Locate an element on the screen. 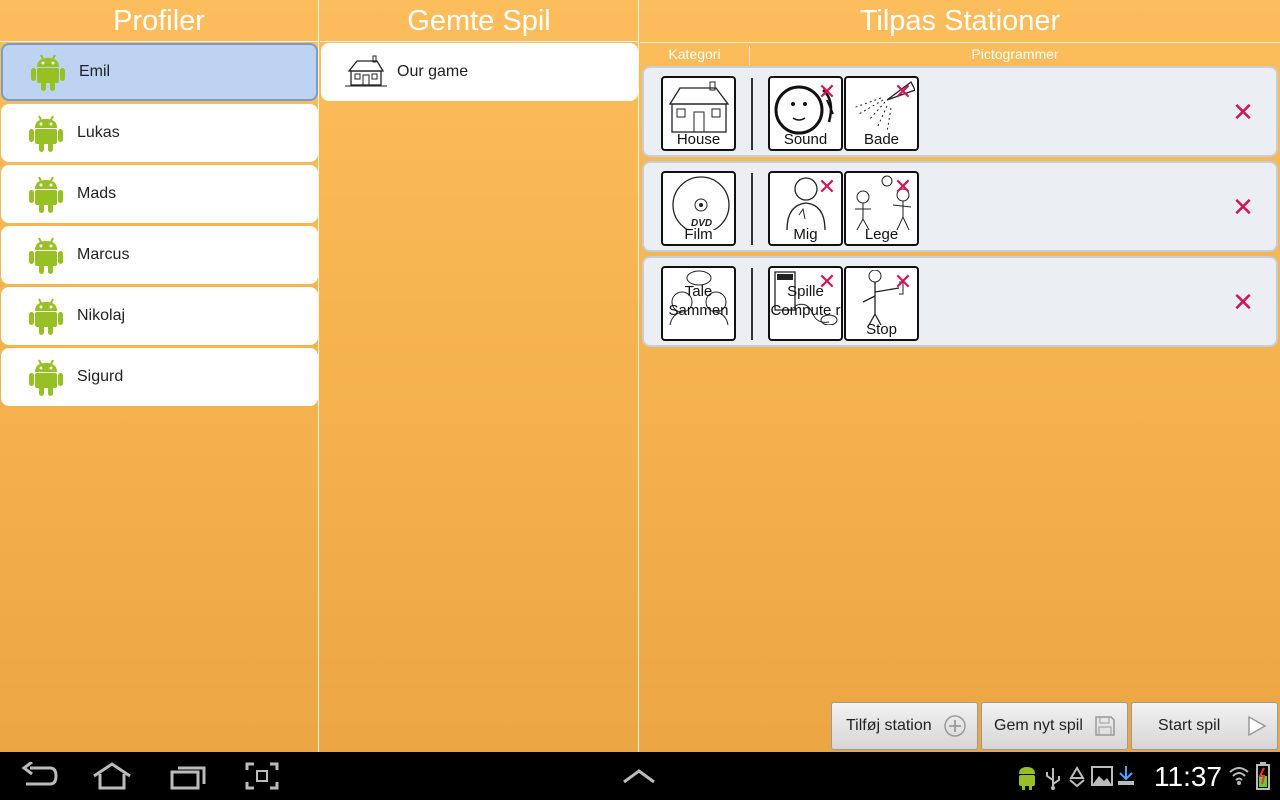  status-clock: 11:37 is located at coordinates (1188, 776).